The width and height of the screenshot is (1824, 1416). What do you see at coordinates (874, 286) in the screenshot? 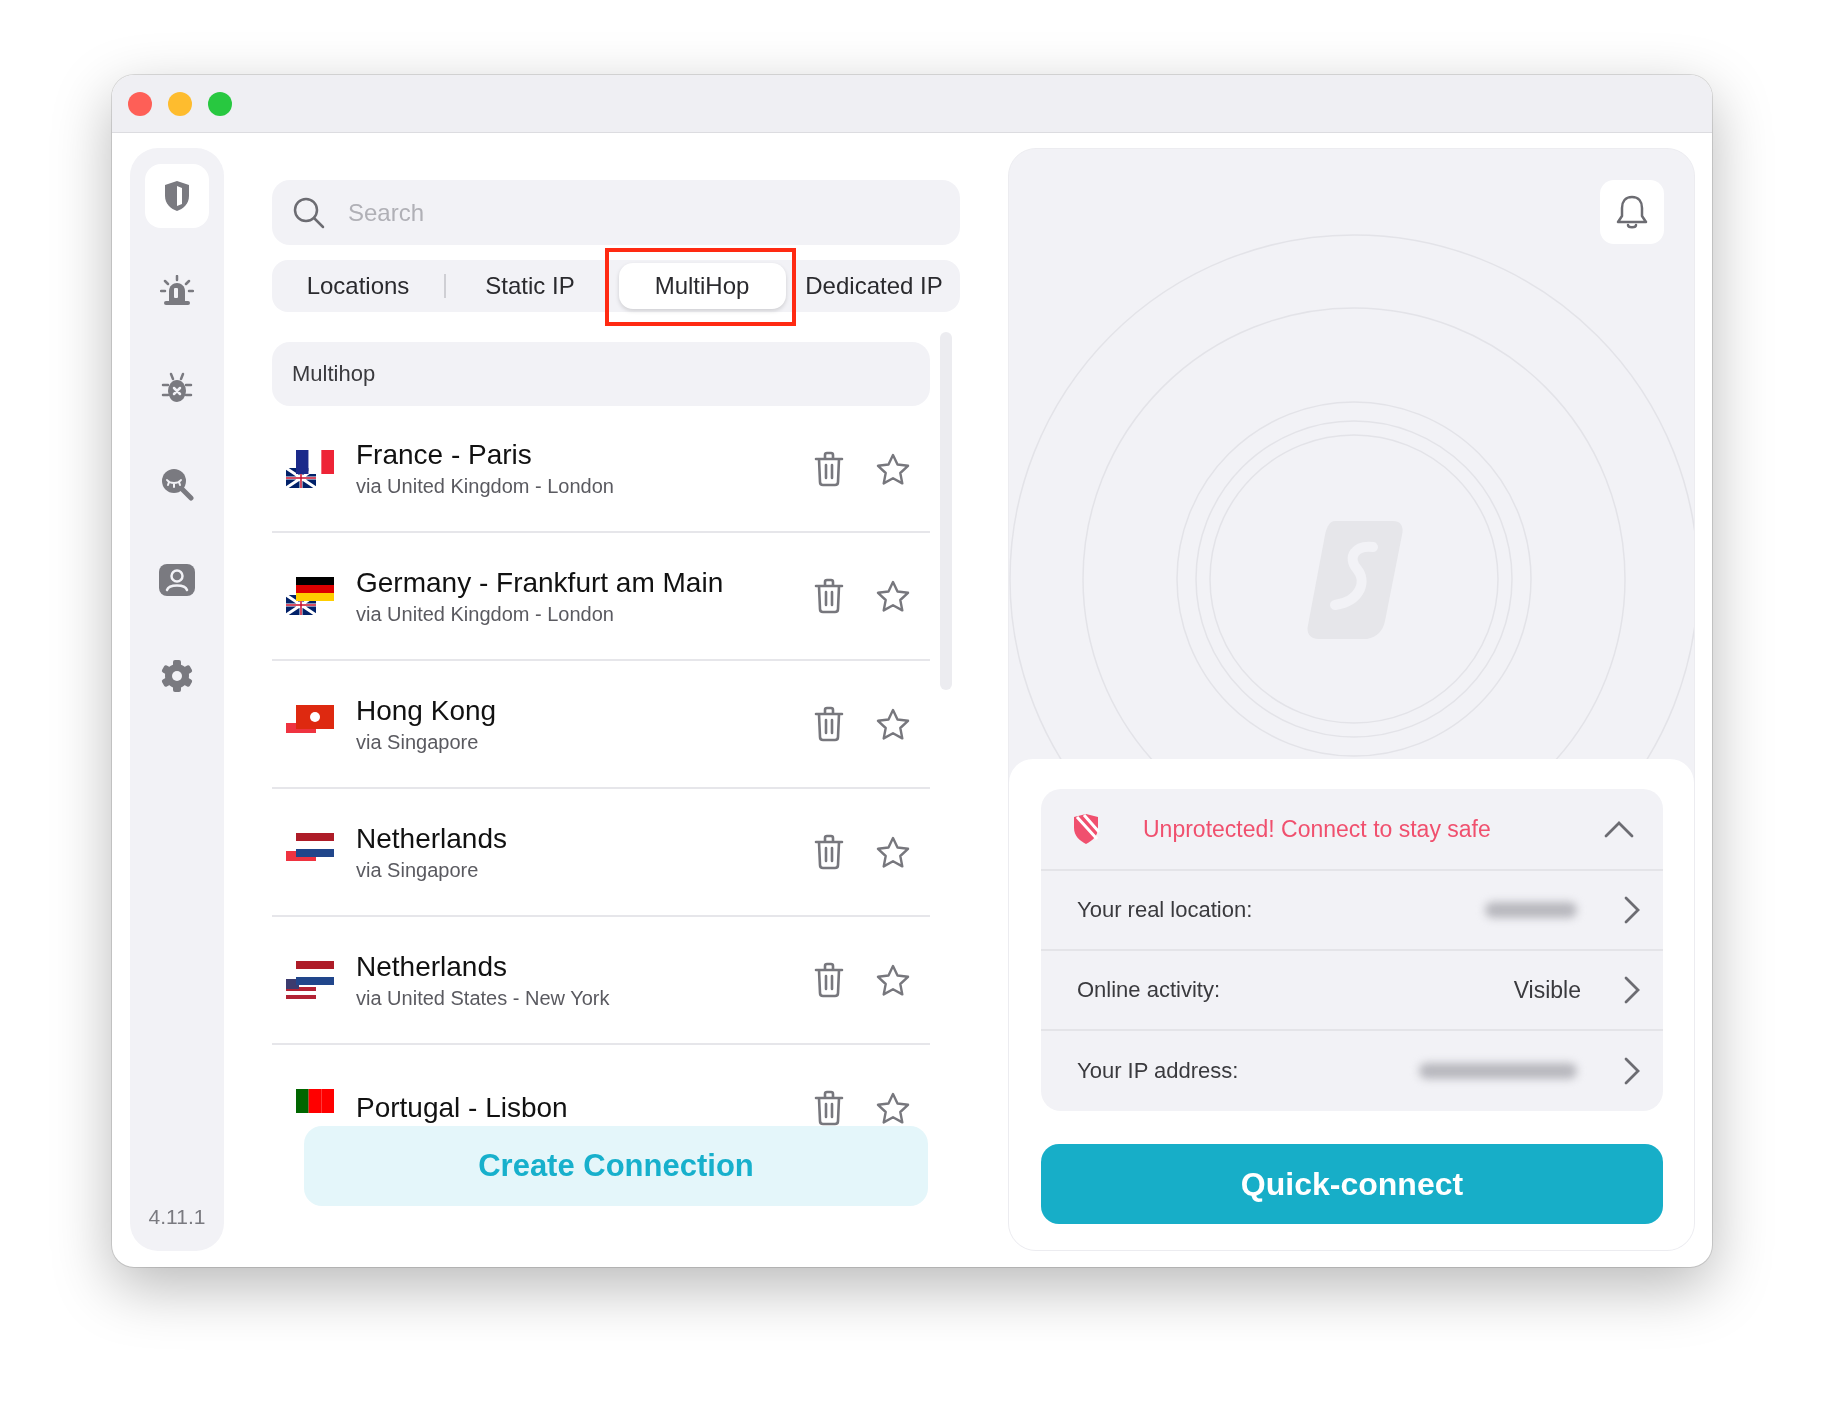
I see `tab: Dedicated IP` at bounding box center [874, 286].